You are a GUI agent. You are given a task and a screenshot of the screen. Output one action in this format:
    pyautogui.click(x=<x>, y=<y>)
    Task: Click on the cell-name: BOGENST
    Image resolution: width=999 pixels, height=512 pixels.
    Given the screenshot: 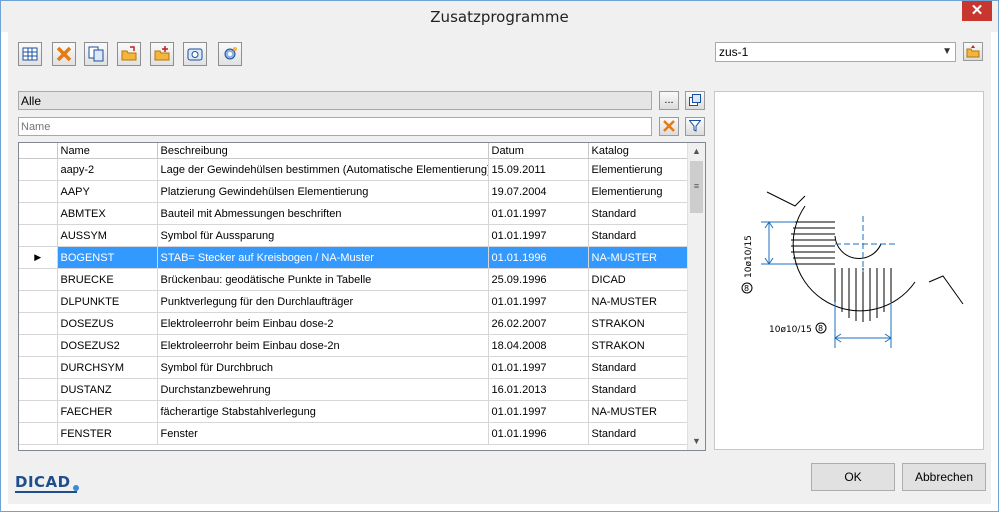 What is the action you would take?
    pyautogui.click(x=107, y=257)
    